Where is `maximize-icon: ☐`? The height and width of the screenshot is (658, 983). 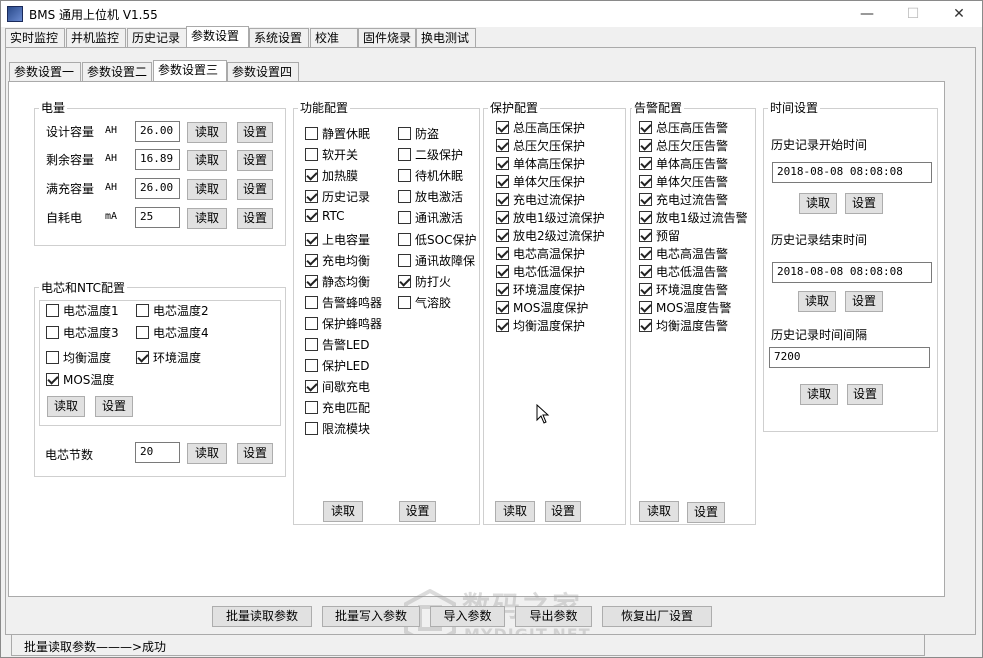 maximize-icon: ☐ is located at coordinates (913, 14).